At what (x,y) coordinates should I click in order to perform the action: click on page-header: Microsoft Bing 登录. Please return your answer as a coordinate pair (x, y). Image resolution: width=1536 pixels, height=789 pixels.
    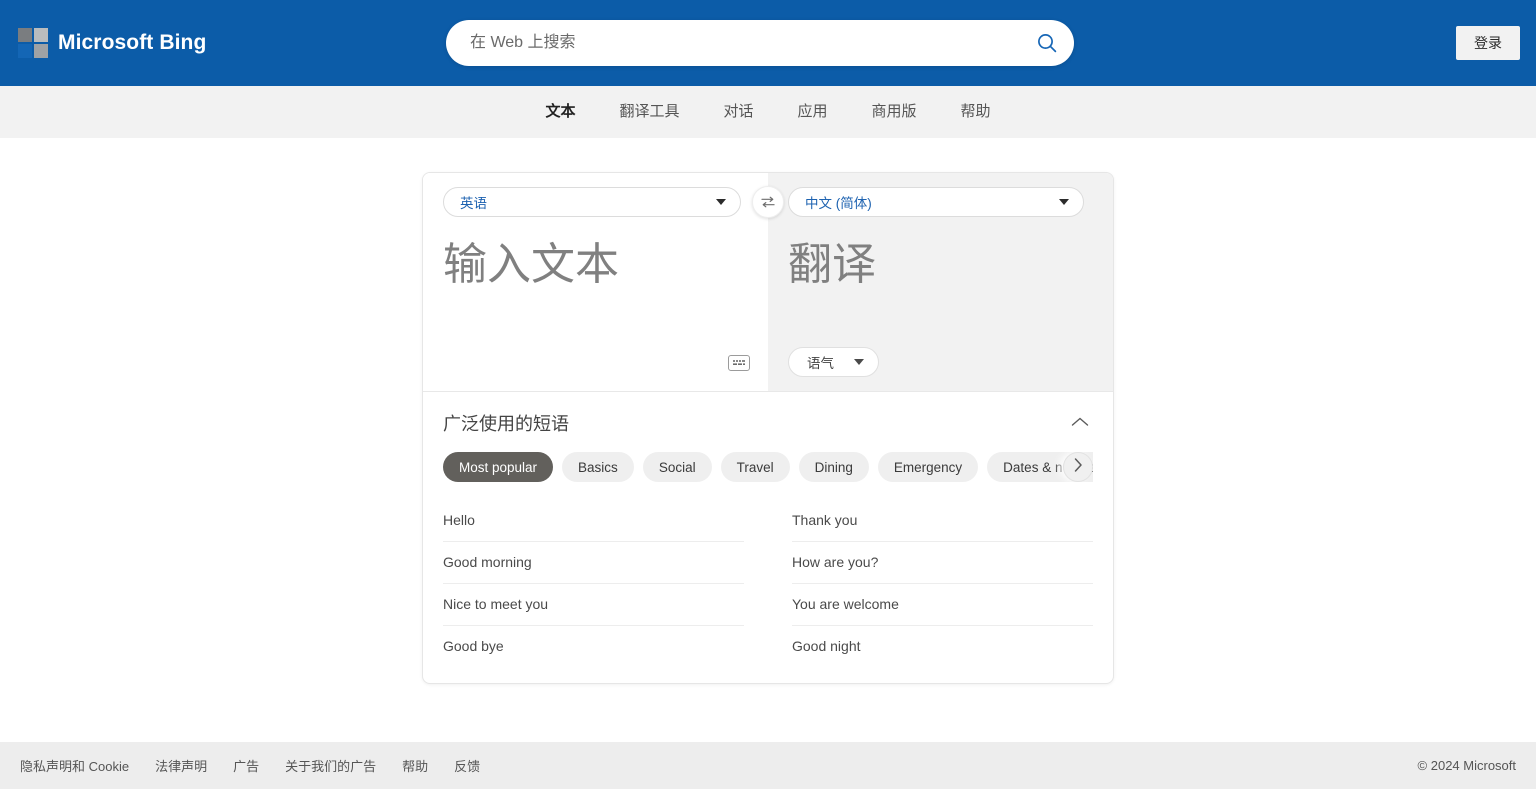
    Looking at the image, I should click on (768, 43).